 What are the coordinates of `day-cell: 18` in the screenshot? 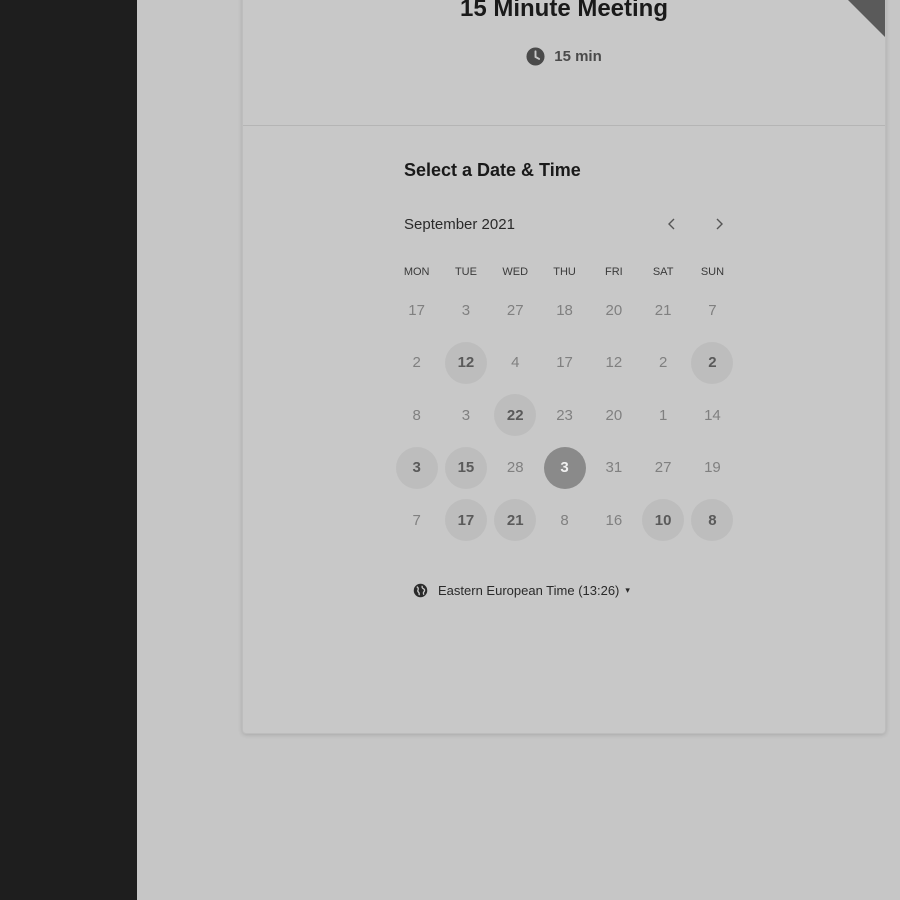 It's located at (564, 310).